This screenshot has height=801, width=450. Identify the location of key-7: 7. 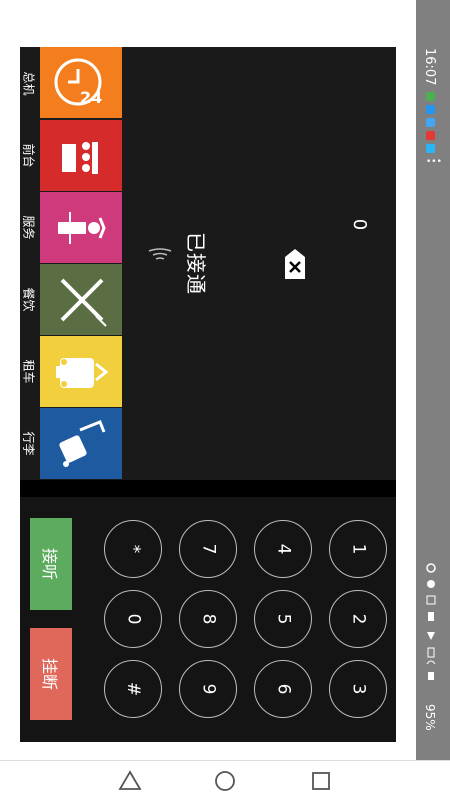
(208, 549).